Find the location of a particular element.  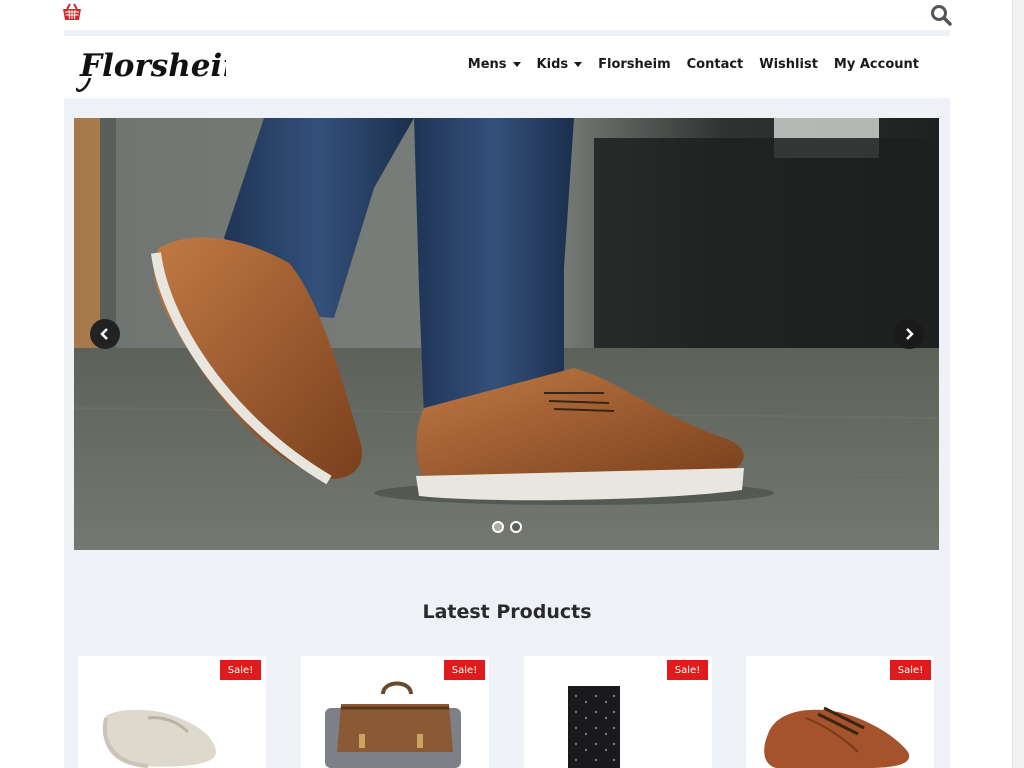

section-title: Latest Products is located at coordinates (507, 612).